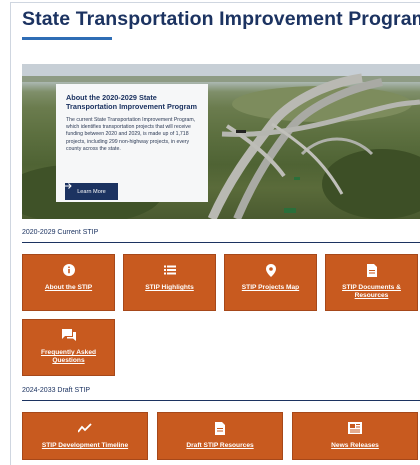 This screenshot has height=465, width=420. Describe the element at coordinates (169, 282) in the screenshot. I see `tile-stip-highlights: STIP Highlights` at that location.